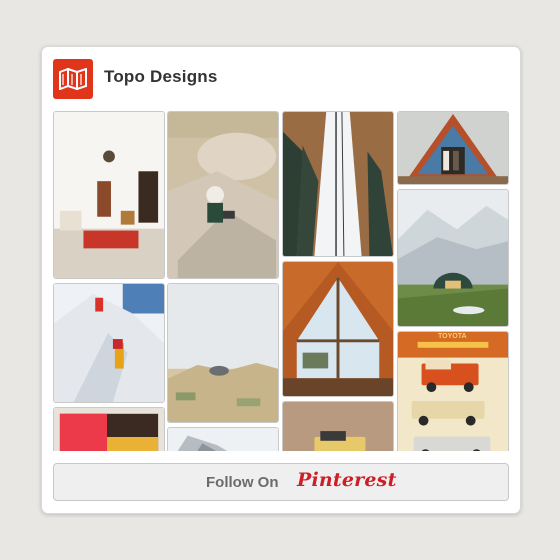 This screenshot has height=560, width=560. I want to click on board-title: Topo Designs, so click(161, 77).